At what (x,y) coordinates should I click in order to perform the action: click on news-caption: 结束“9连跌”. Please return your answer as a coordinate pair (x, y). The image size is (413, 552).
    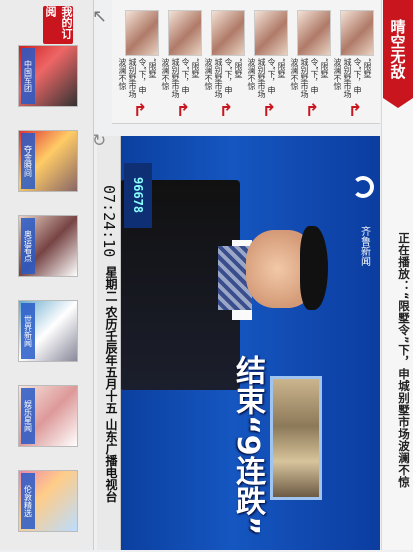
    Looking at the image, I should click on (247, 445).